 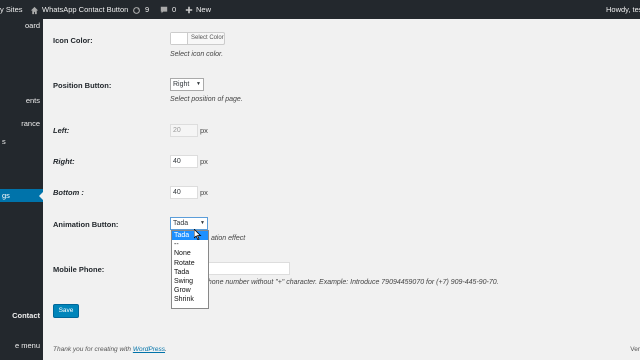 What do you see at coordinates (181, 84) in the screenshot?
I see `position-selected-value: Right` at bounding box center [181, 84].